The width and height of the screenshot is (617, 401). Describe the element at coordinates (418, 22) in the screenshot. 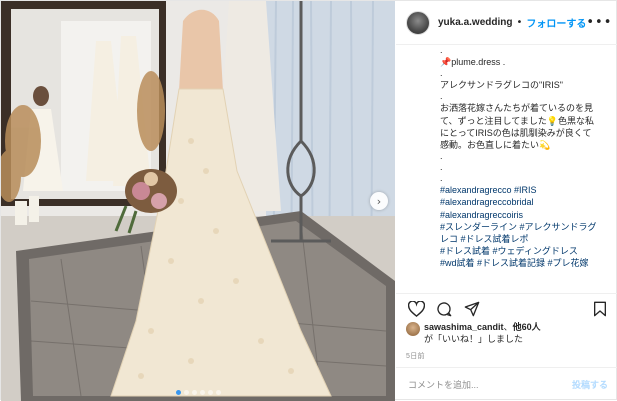

I see `avatar` at that location.